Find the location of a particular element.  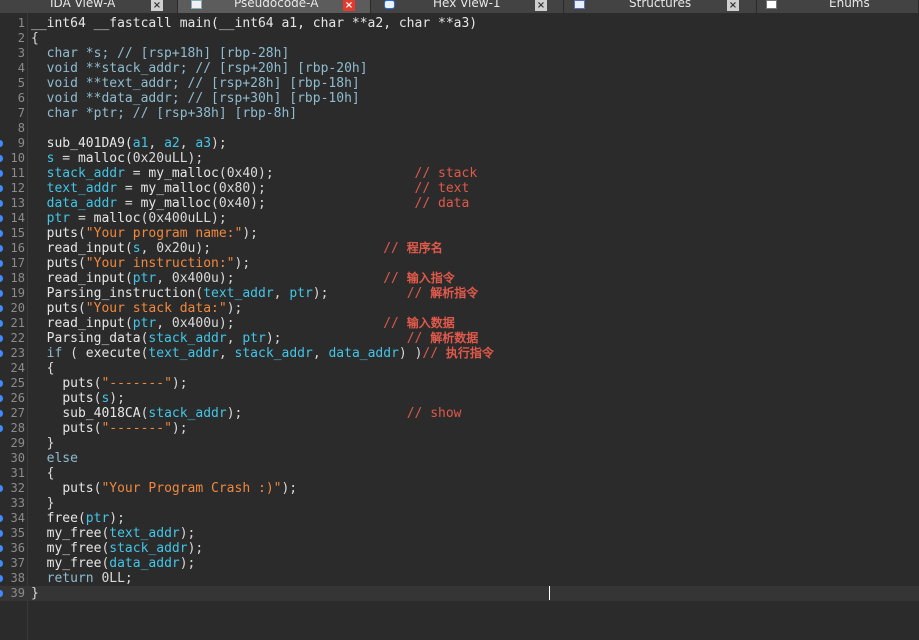

tab-structures: Structures × is located at coordinates (660, 6).